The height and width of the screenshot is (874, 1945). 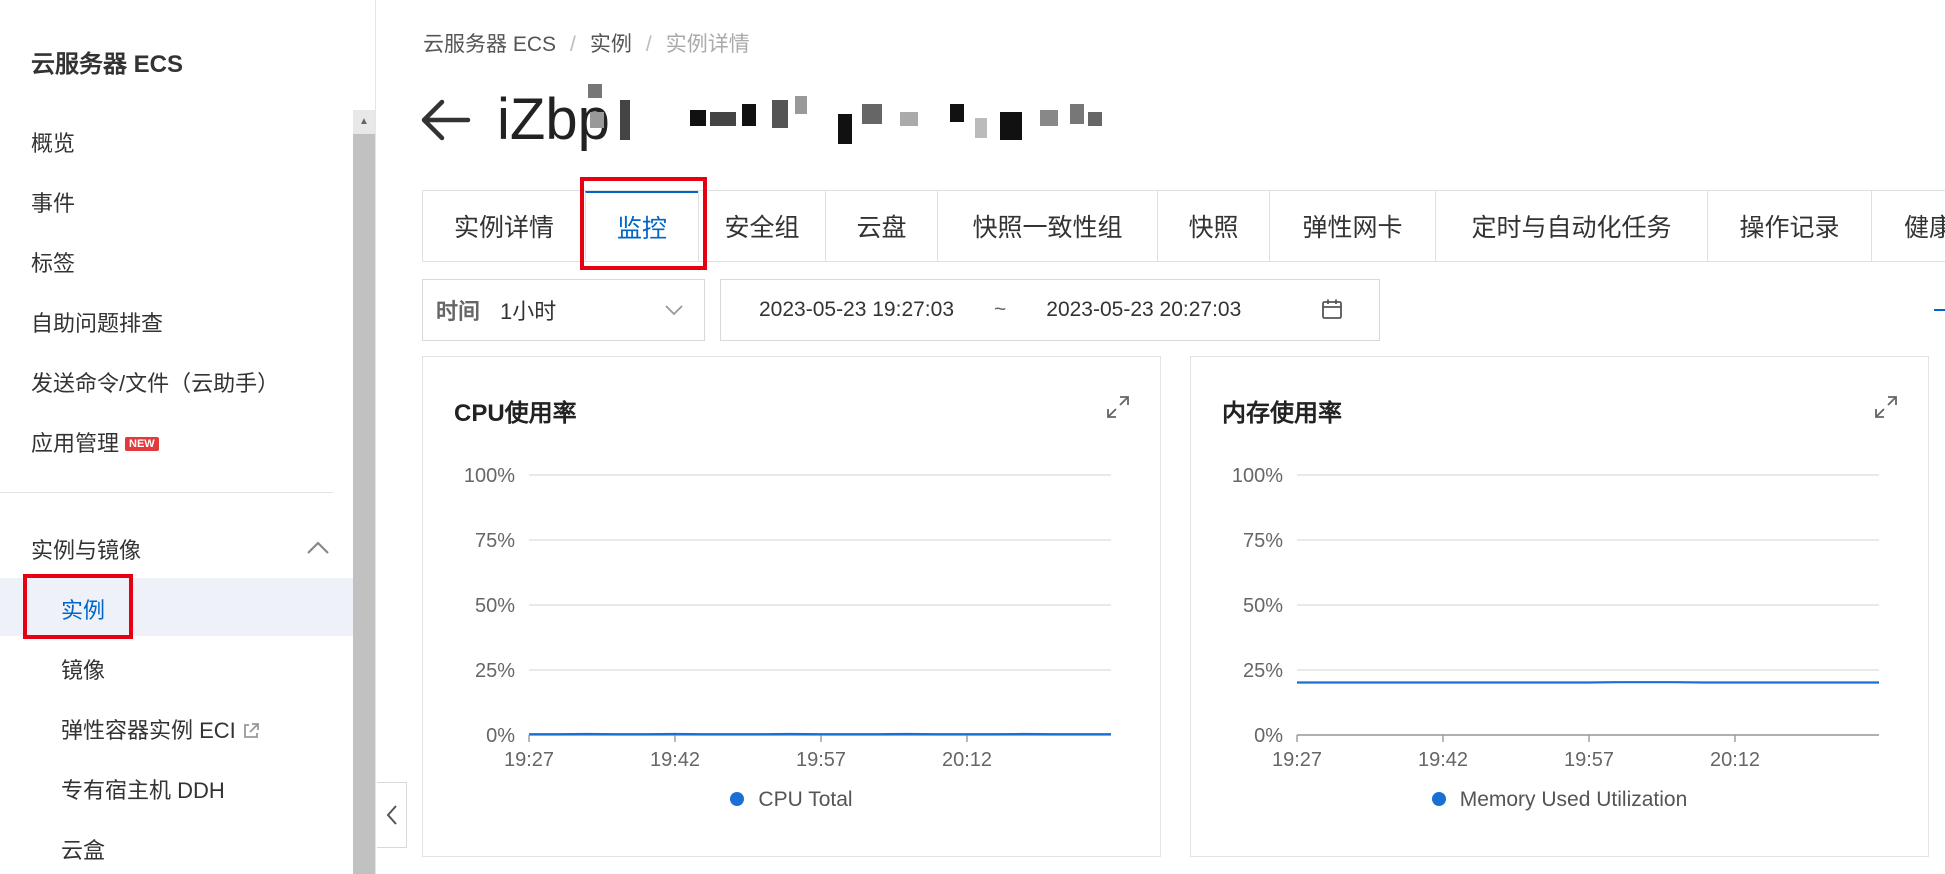 I want to click on legend-label: Memory Used Utilization, so click(x=1573, y=799).